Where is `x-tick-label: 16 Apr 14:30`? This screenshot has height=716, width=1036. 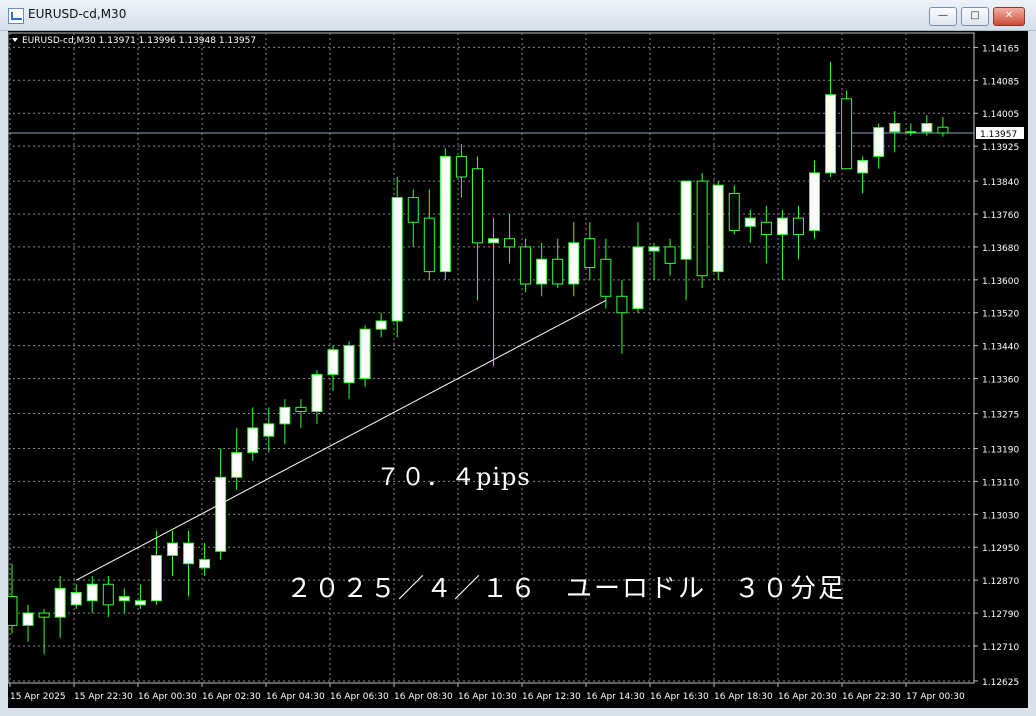 x-tick-label: 16 Apr 14:30 is located at coordinates (615, 697).